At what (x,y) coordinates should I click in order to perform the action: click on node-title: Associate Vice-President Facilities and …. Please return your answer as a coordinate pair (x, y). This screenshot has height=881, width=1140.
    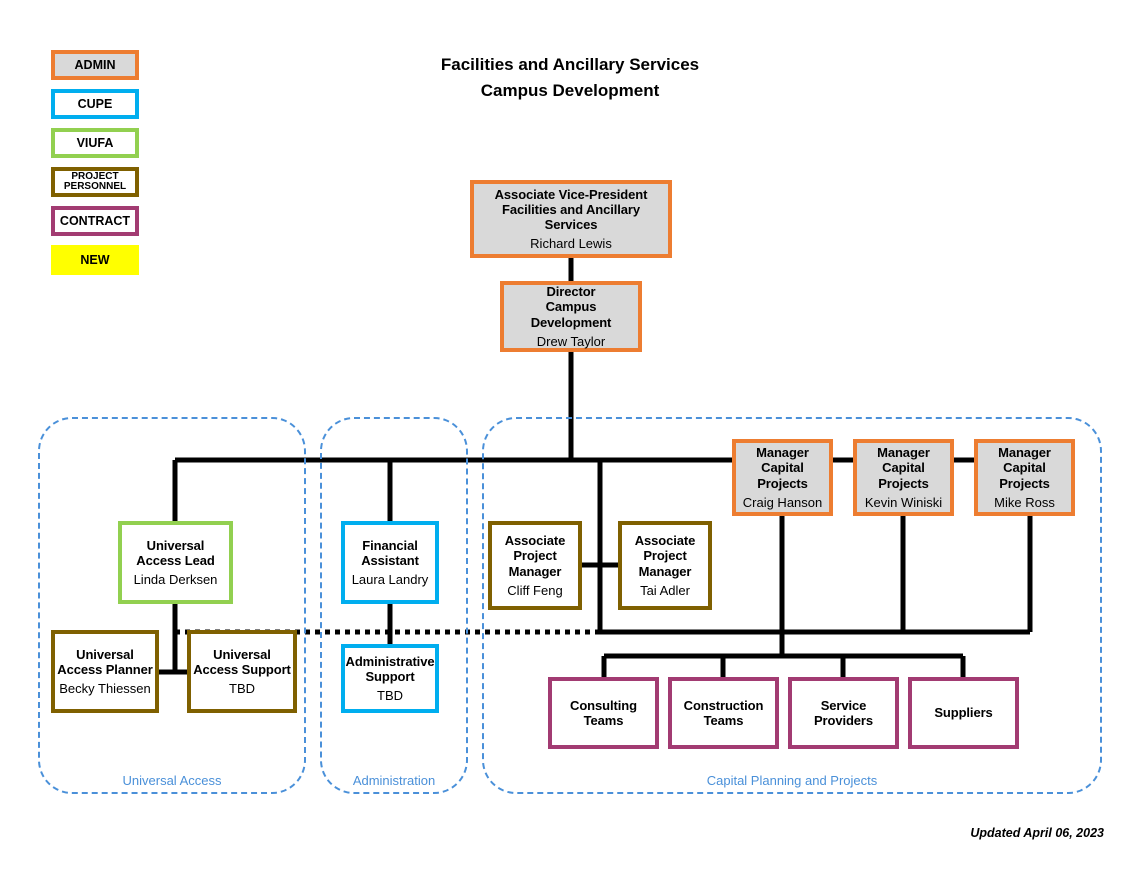
    Looking at the image, I should click on (571, 209).